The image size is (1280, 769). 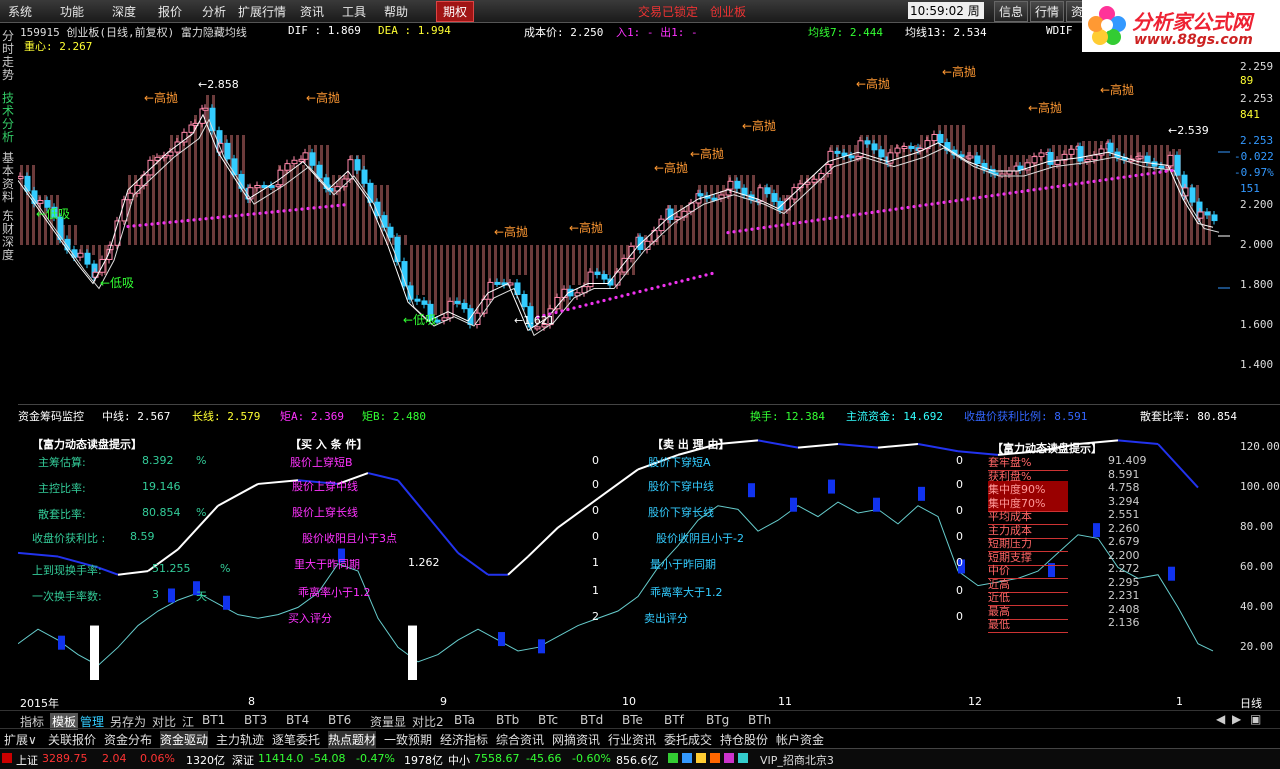 I want to click on function-button: 行业资讯, so click(x=632, y=739).